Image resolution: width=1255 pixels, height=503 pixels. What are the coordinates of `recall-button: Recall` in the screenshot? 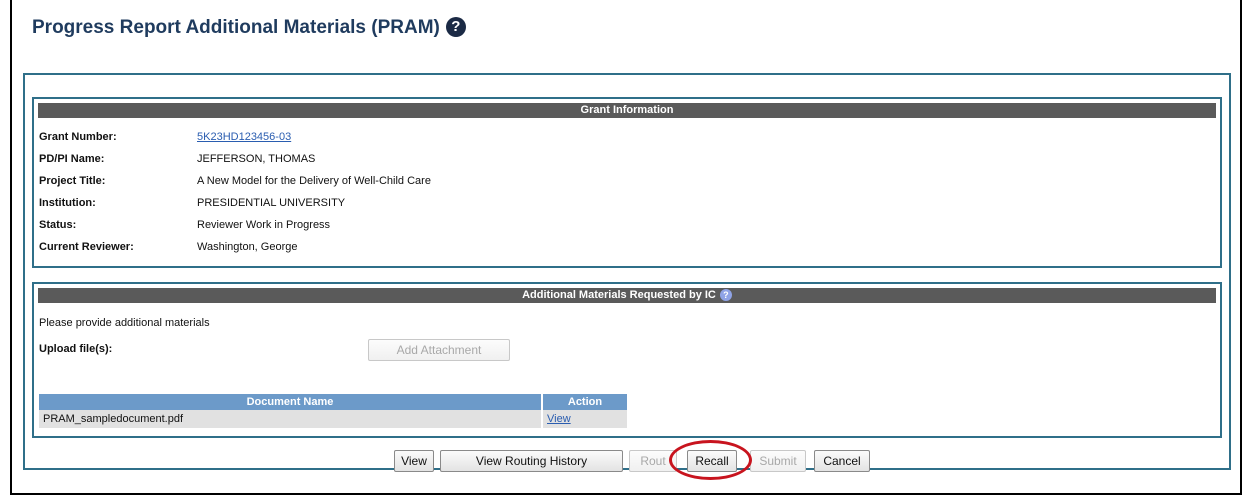 It's located at (712, 461).